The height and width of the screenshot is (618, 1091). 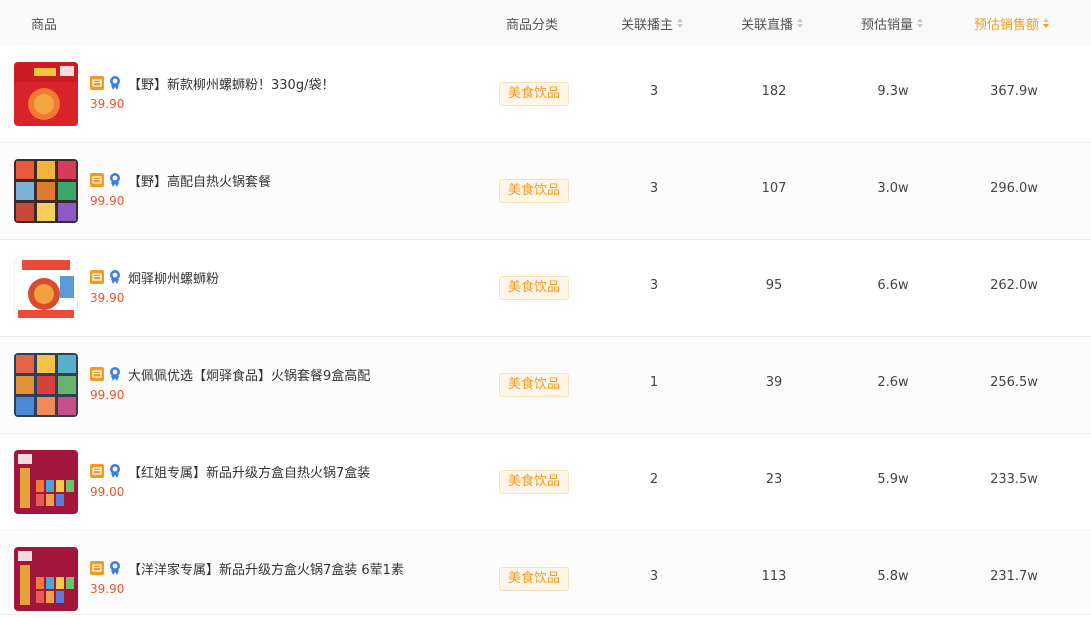 I want to click on product-title: 【野】新款柳州螺蛳粉！330g/袋！, so click(x=231, y=83).